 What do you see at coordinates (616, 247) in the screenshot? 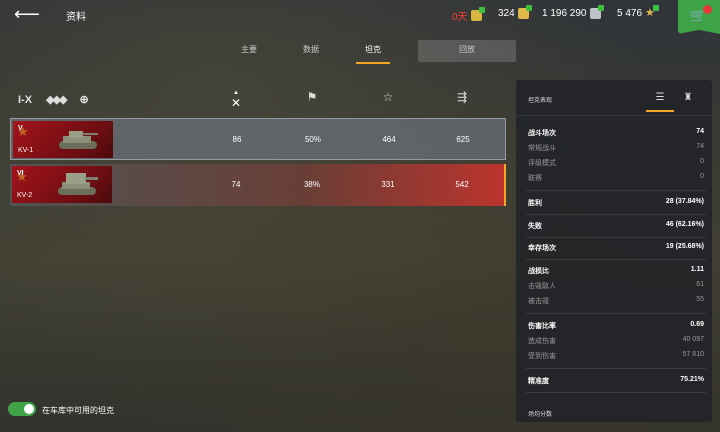
I see `stat-survived: 幸存场次 19 (25.68%)` at bounding box center [616, 247].